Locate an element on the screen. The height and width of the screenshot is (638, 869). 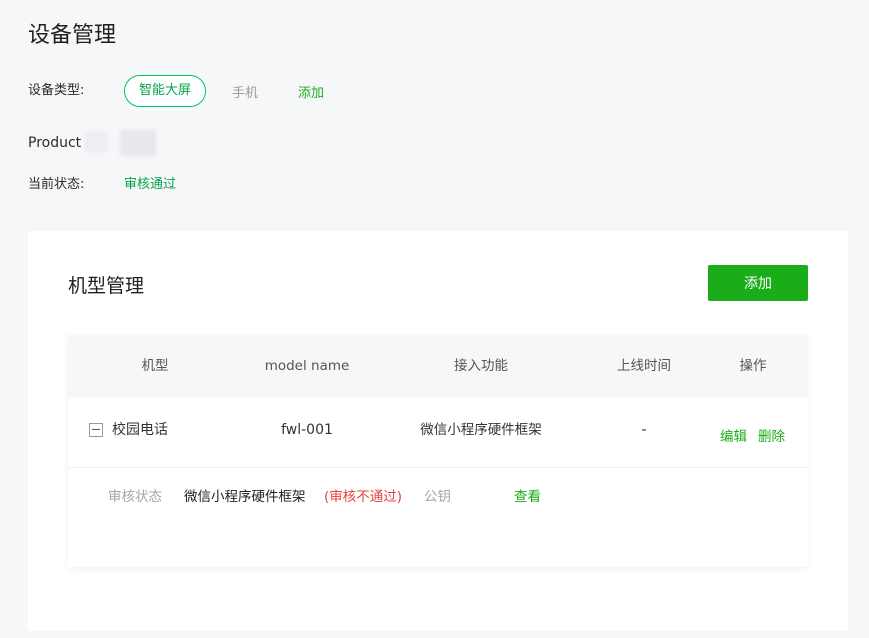
cell-model-name: fwl-001 is located at coordinates (307, 430).